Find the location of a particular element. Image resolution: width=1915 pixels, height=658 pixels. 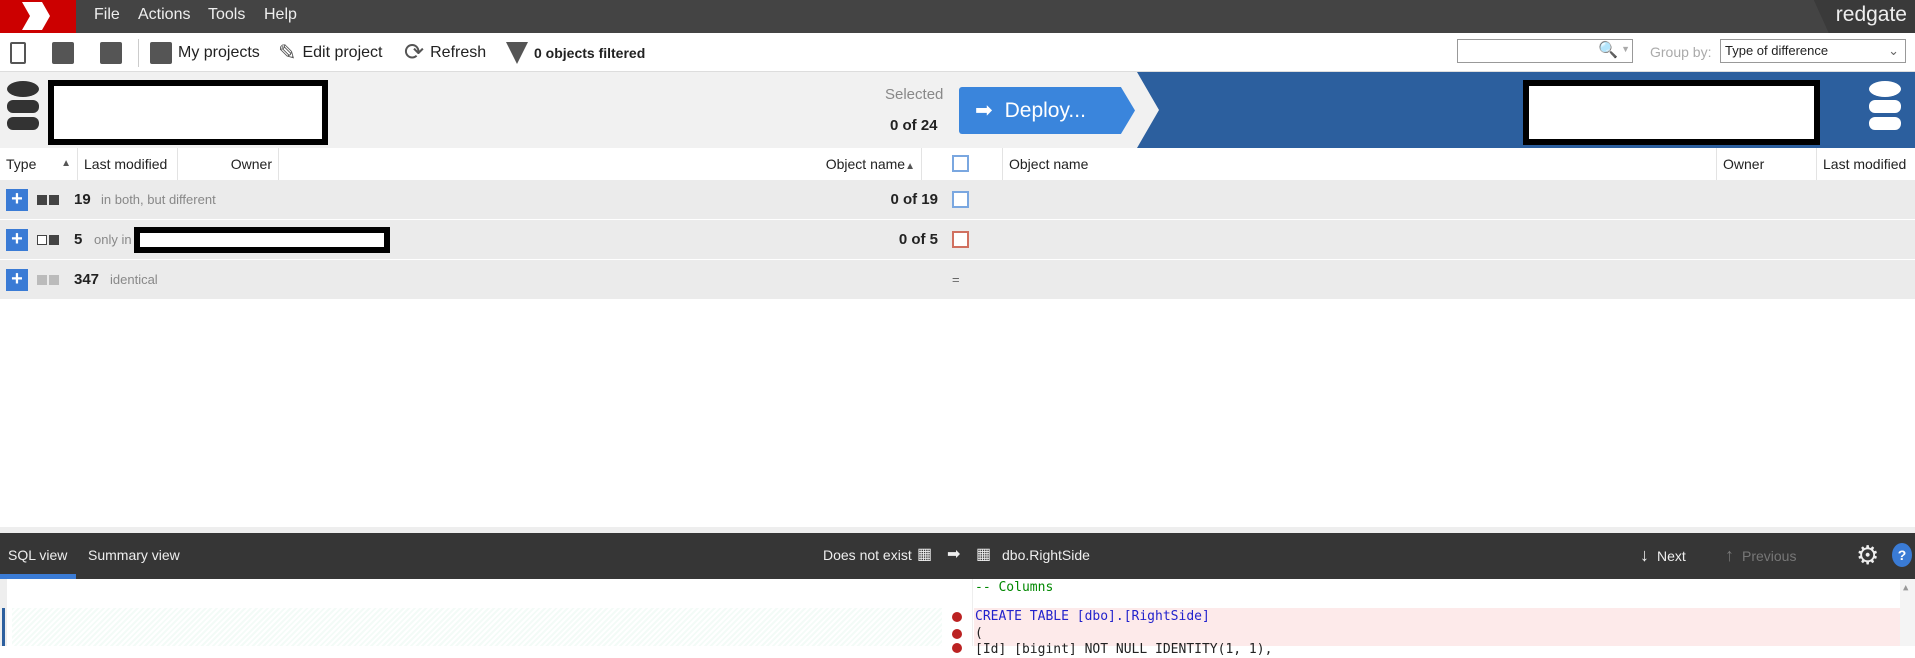

help-icon: ? is located at coordinates (1902, 555).